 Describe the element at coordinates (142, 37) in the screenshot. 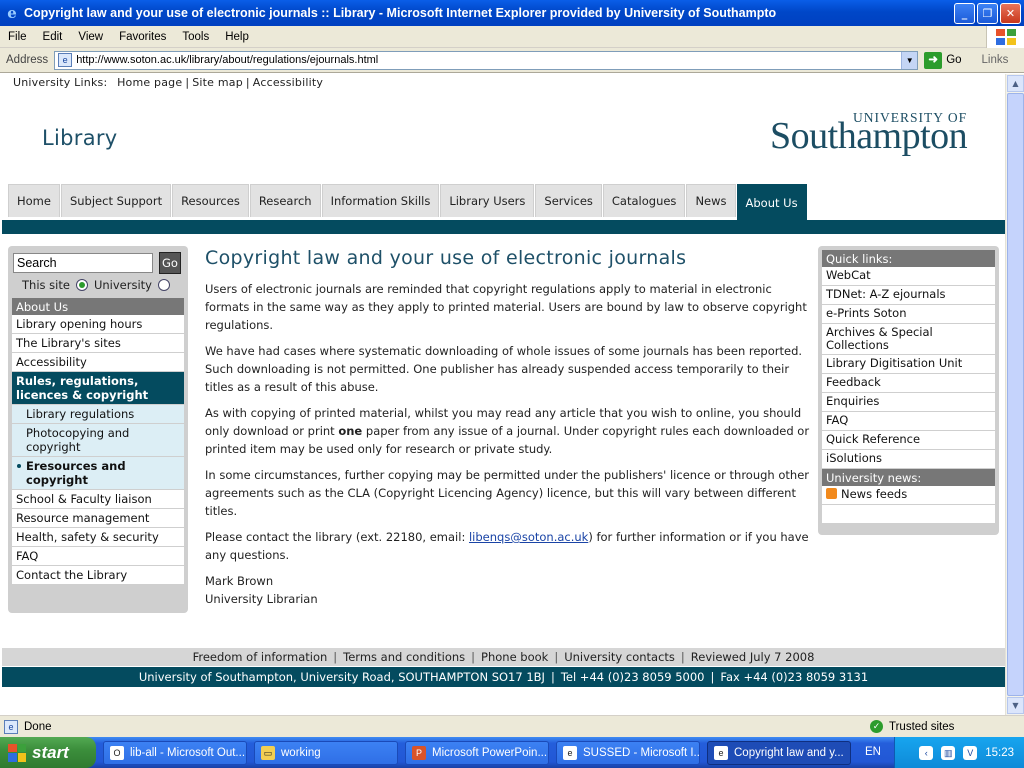

I see `menu-favorites: Favorites` at that location.